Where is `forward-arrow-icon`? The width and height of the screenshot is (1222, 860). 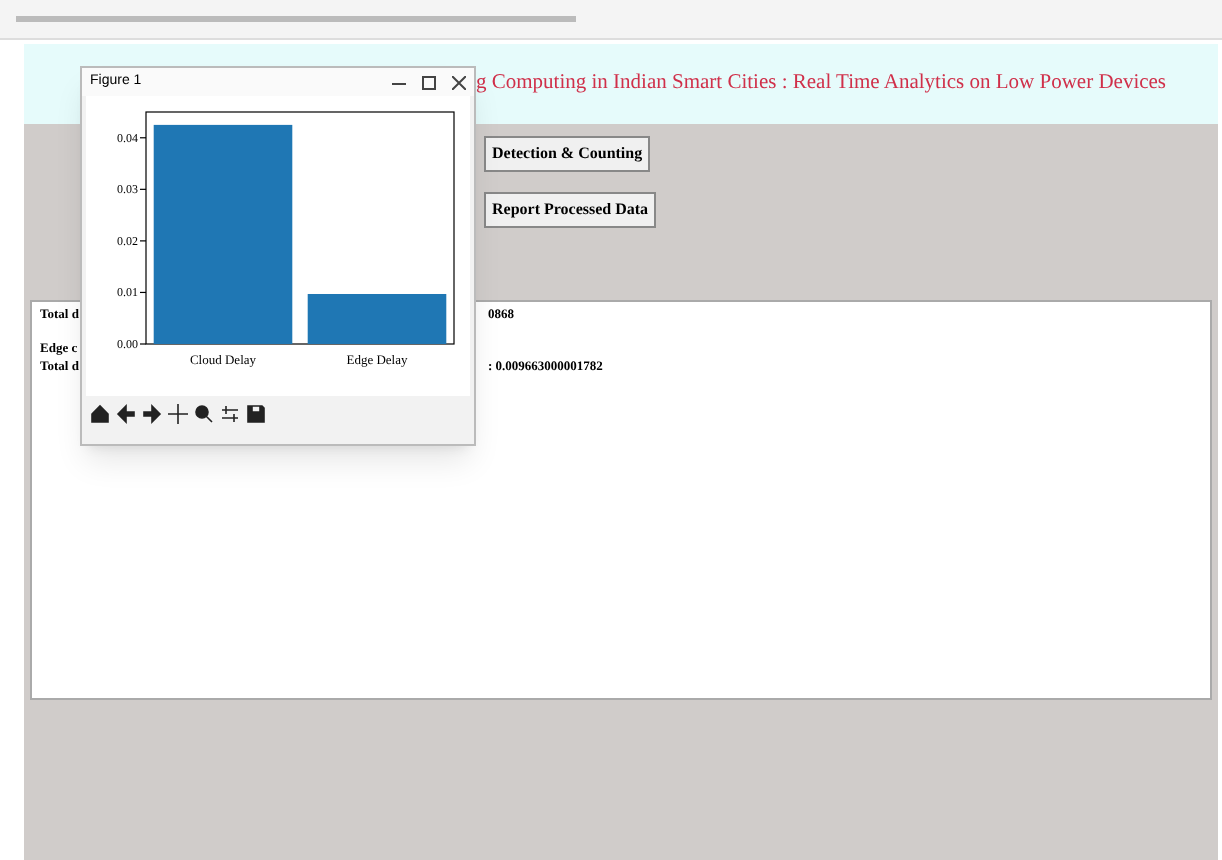 forward-arrow-icon is located at coordinates (152, 414).